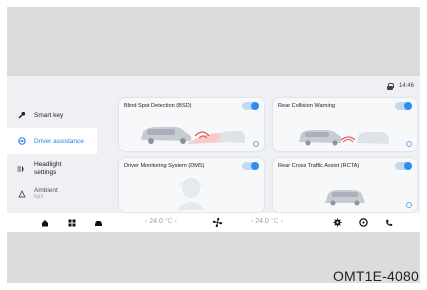  Describe the element at coordinates (98, 222) in the screenshot. I see `car-icon` at that location.